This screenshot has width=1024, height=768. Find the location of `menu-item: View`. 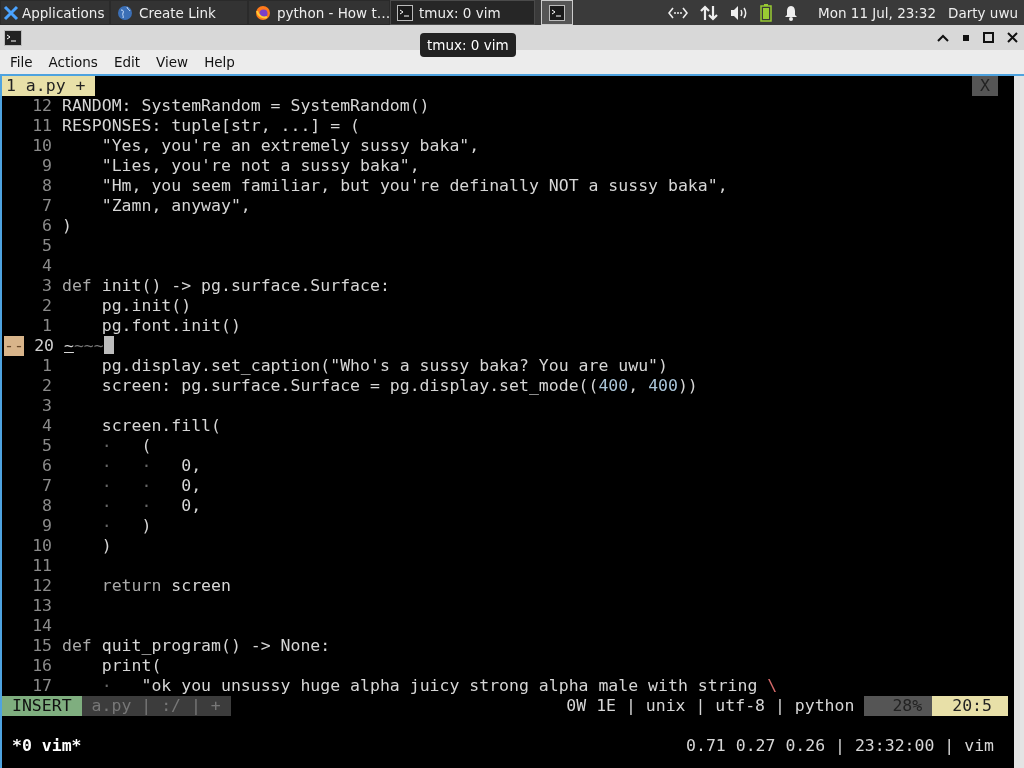

menu-item: View is located at coordinates (172, 62).